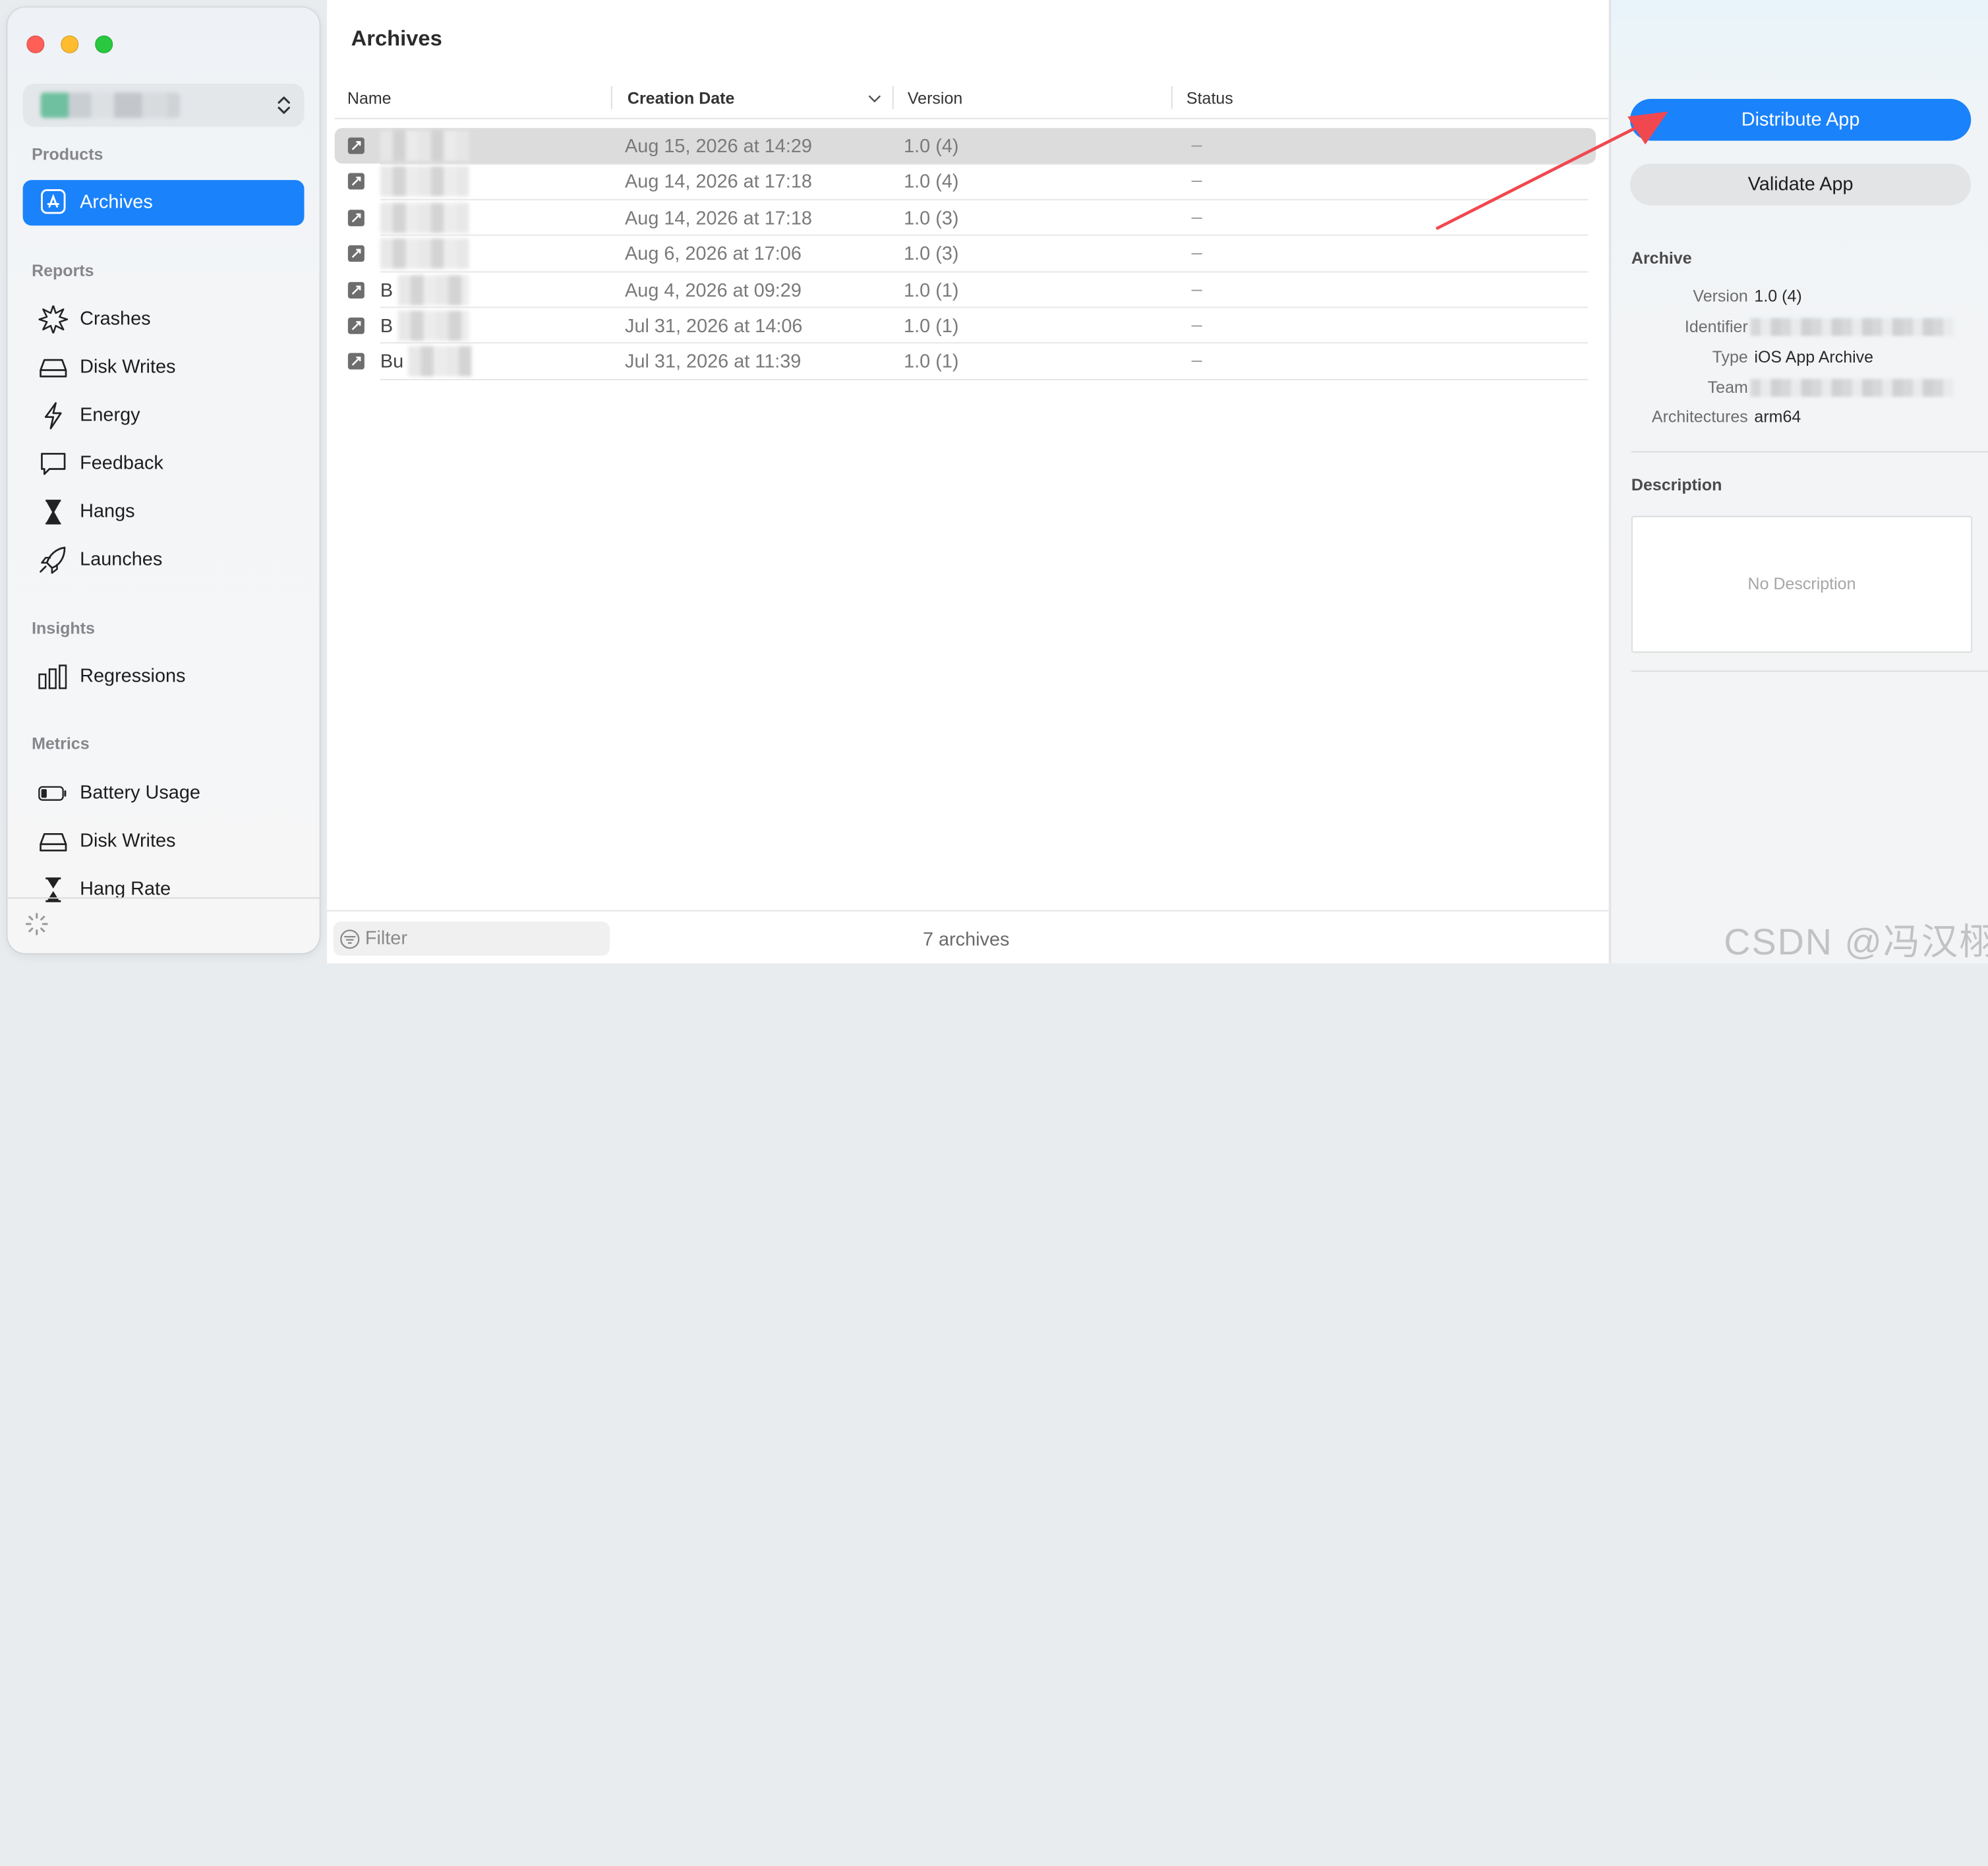 The height and width of the screenshot is (1866, 1988). I want to click on team-picker, so click(163, 105).